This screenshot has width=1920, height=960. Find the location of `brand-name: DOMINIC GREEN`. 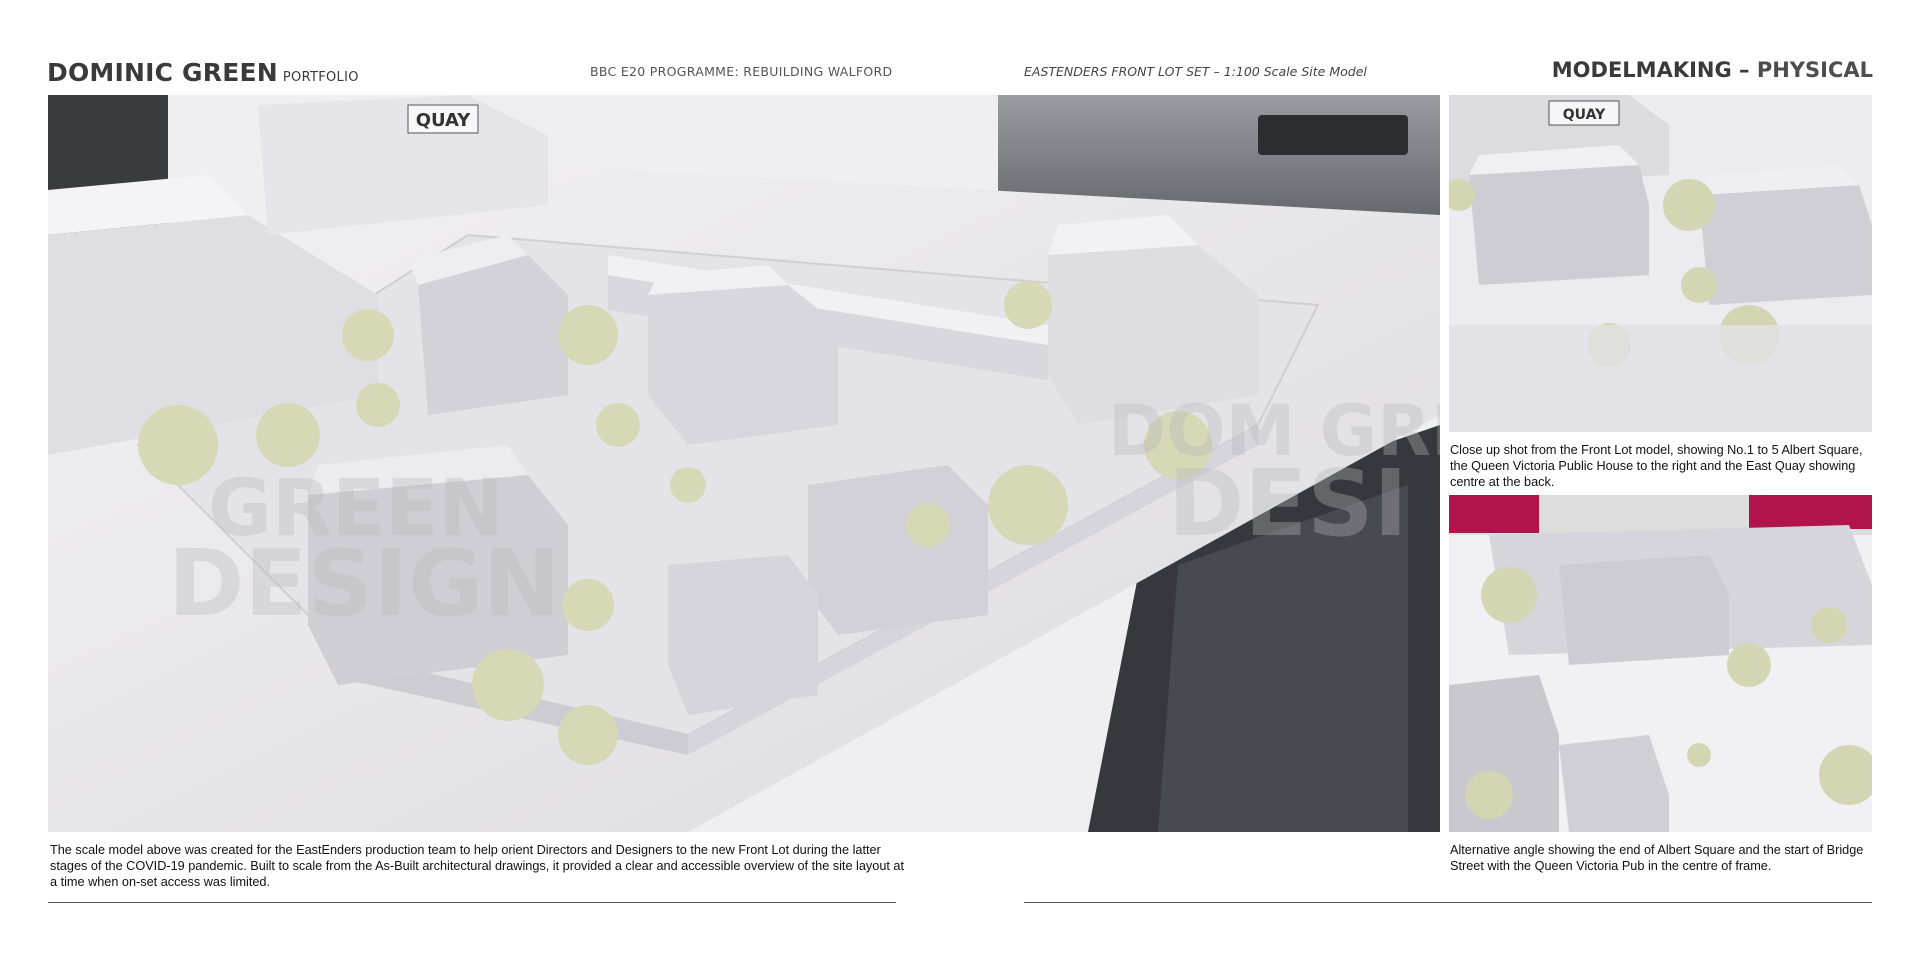

brand-name: DOMINIC GREEN is located at coordinates (162, 72).